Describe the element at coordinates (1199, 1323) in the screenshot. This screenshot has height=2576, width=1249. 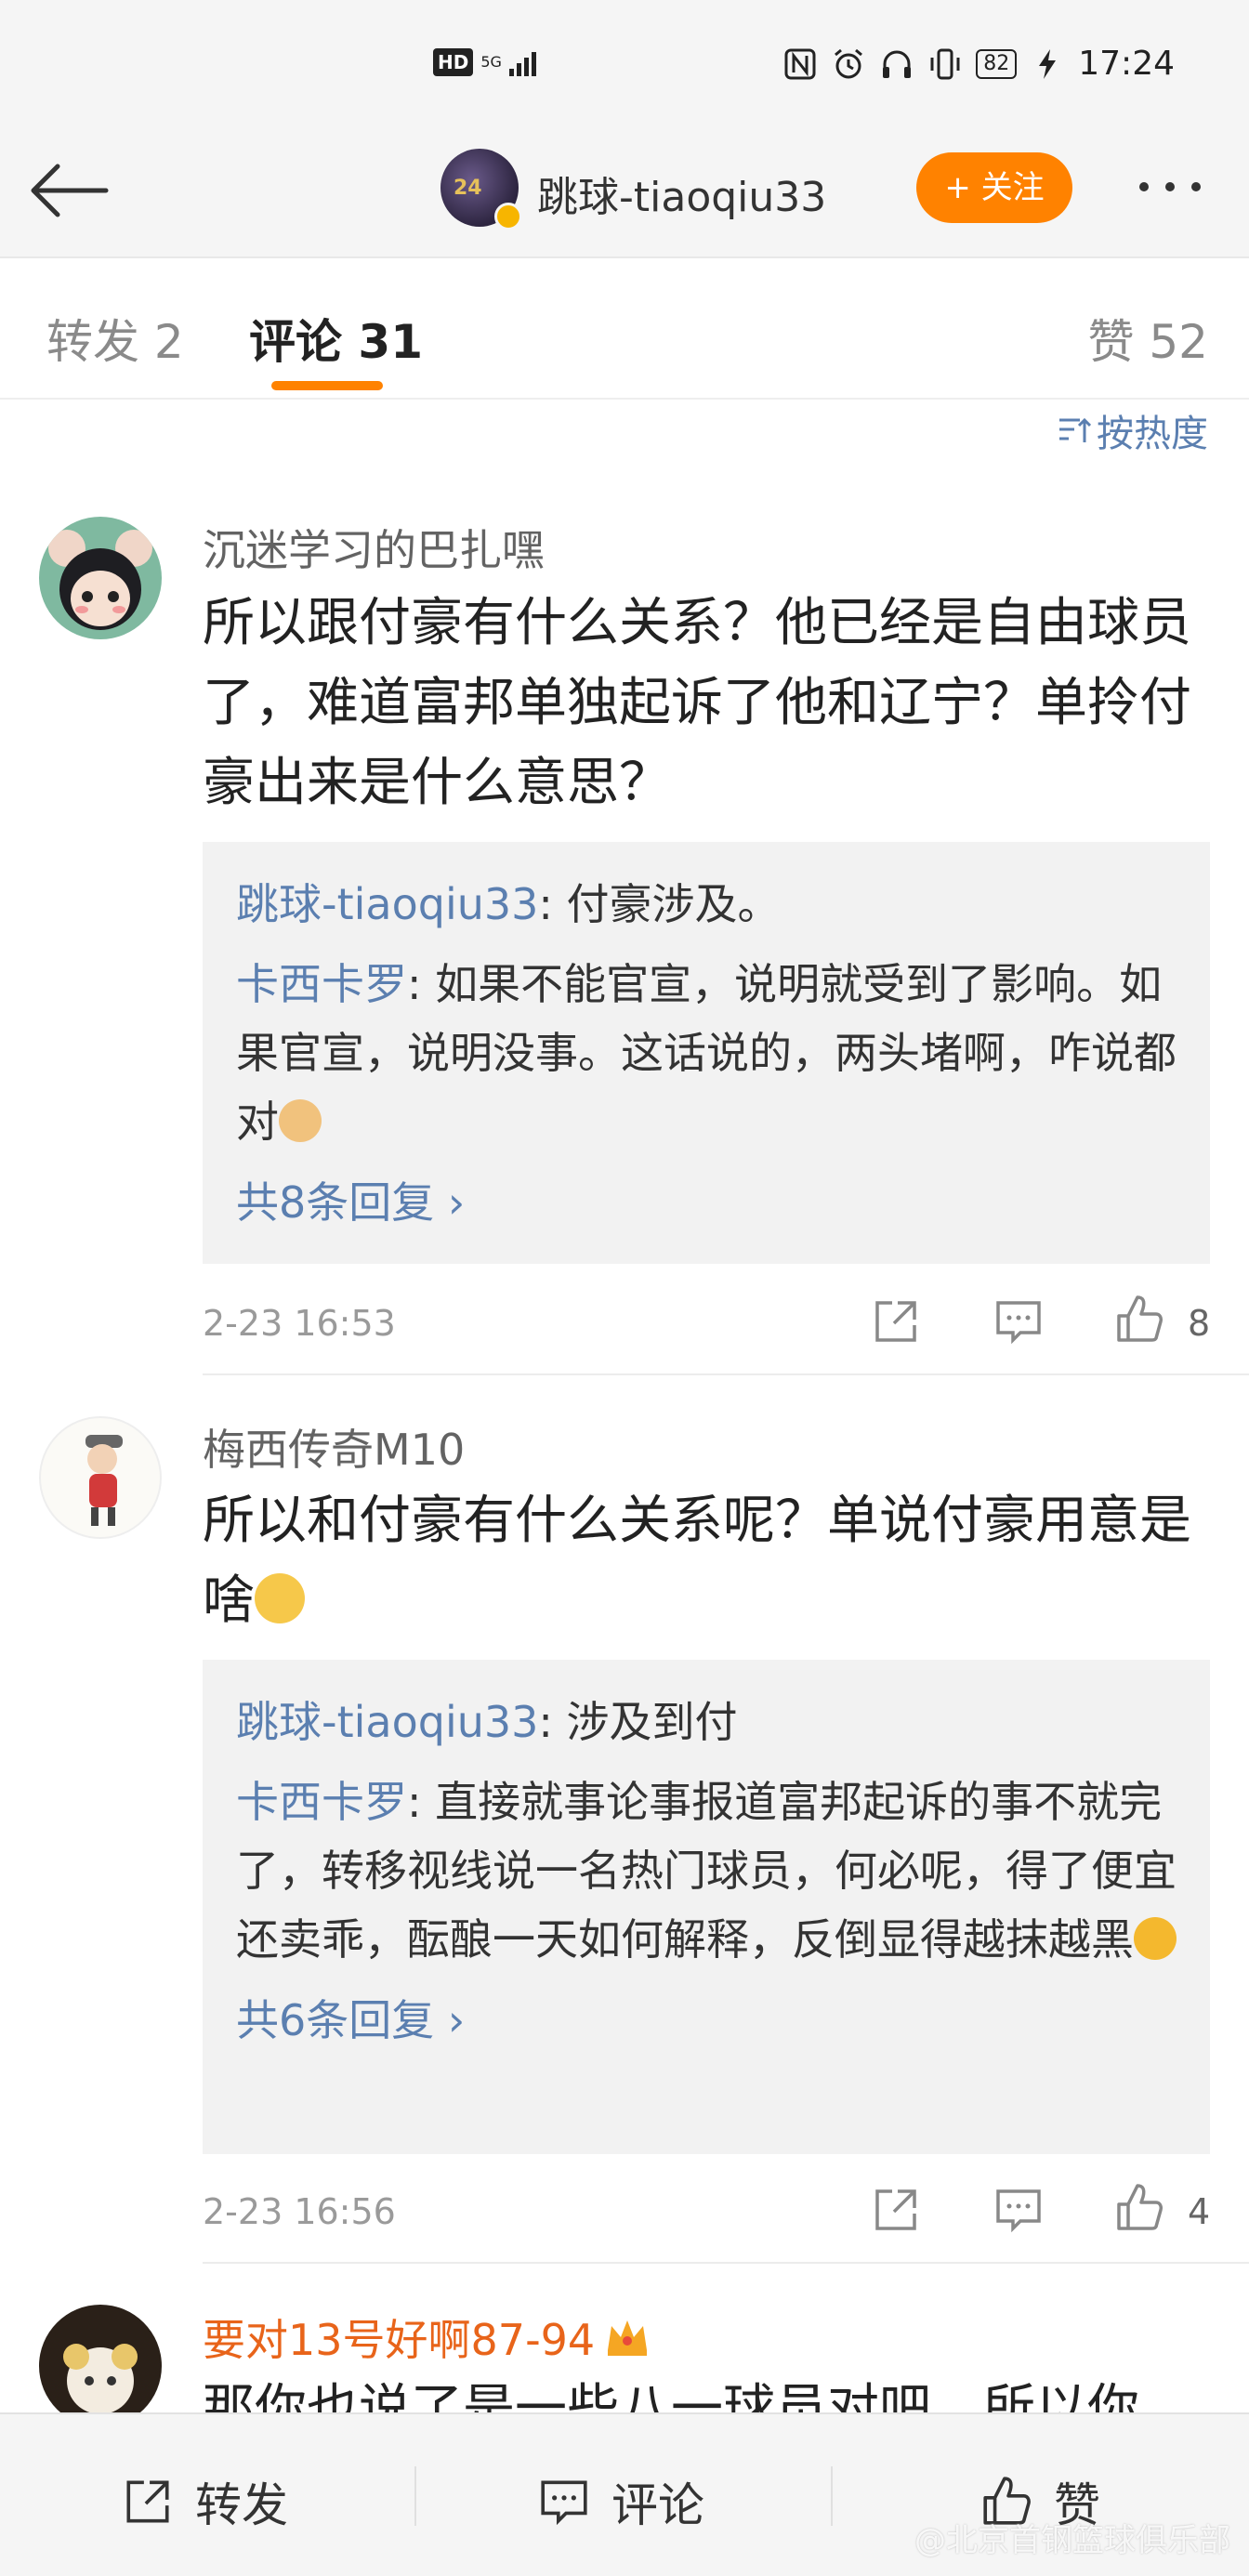
I see `like-count: 8` at that location.